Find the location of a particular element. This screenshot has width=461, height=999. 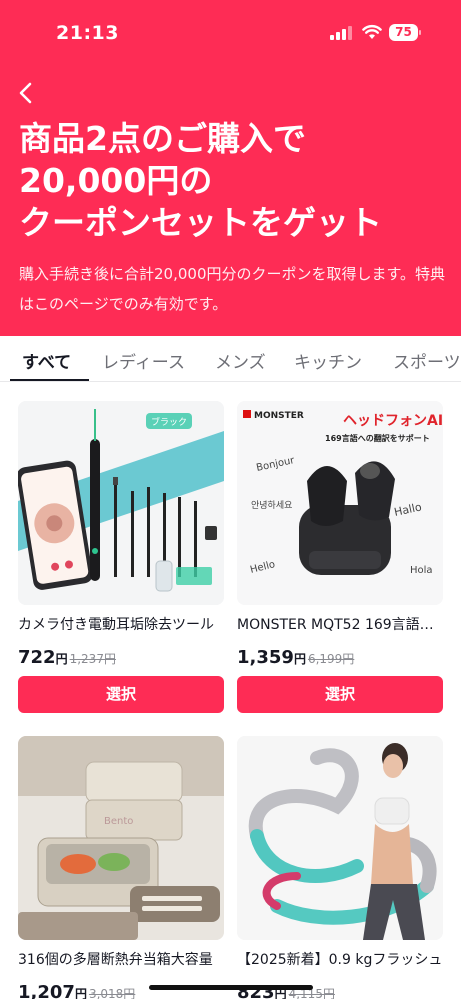

back-arrow-icon is located at coordinates (27, 93).